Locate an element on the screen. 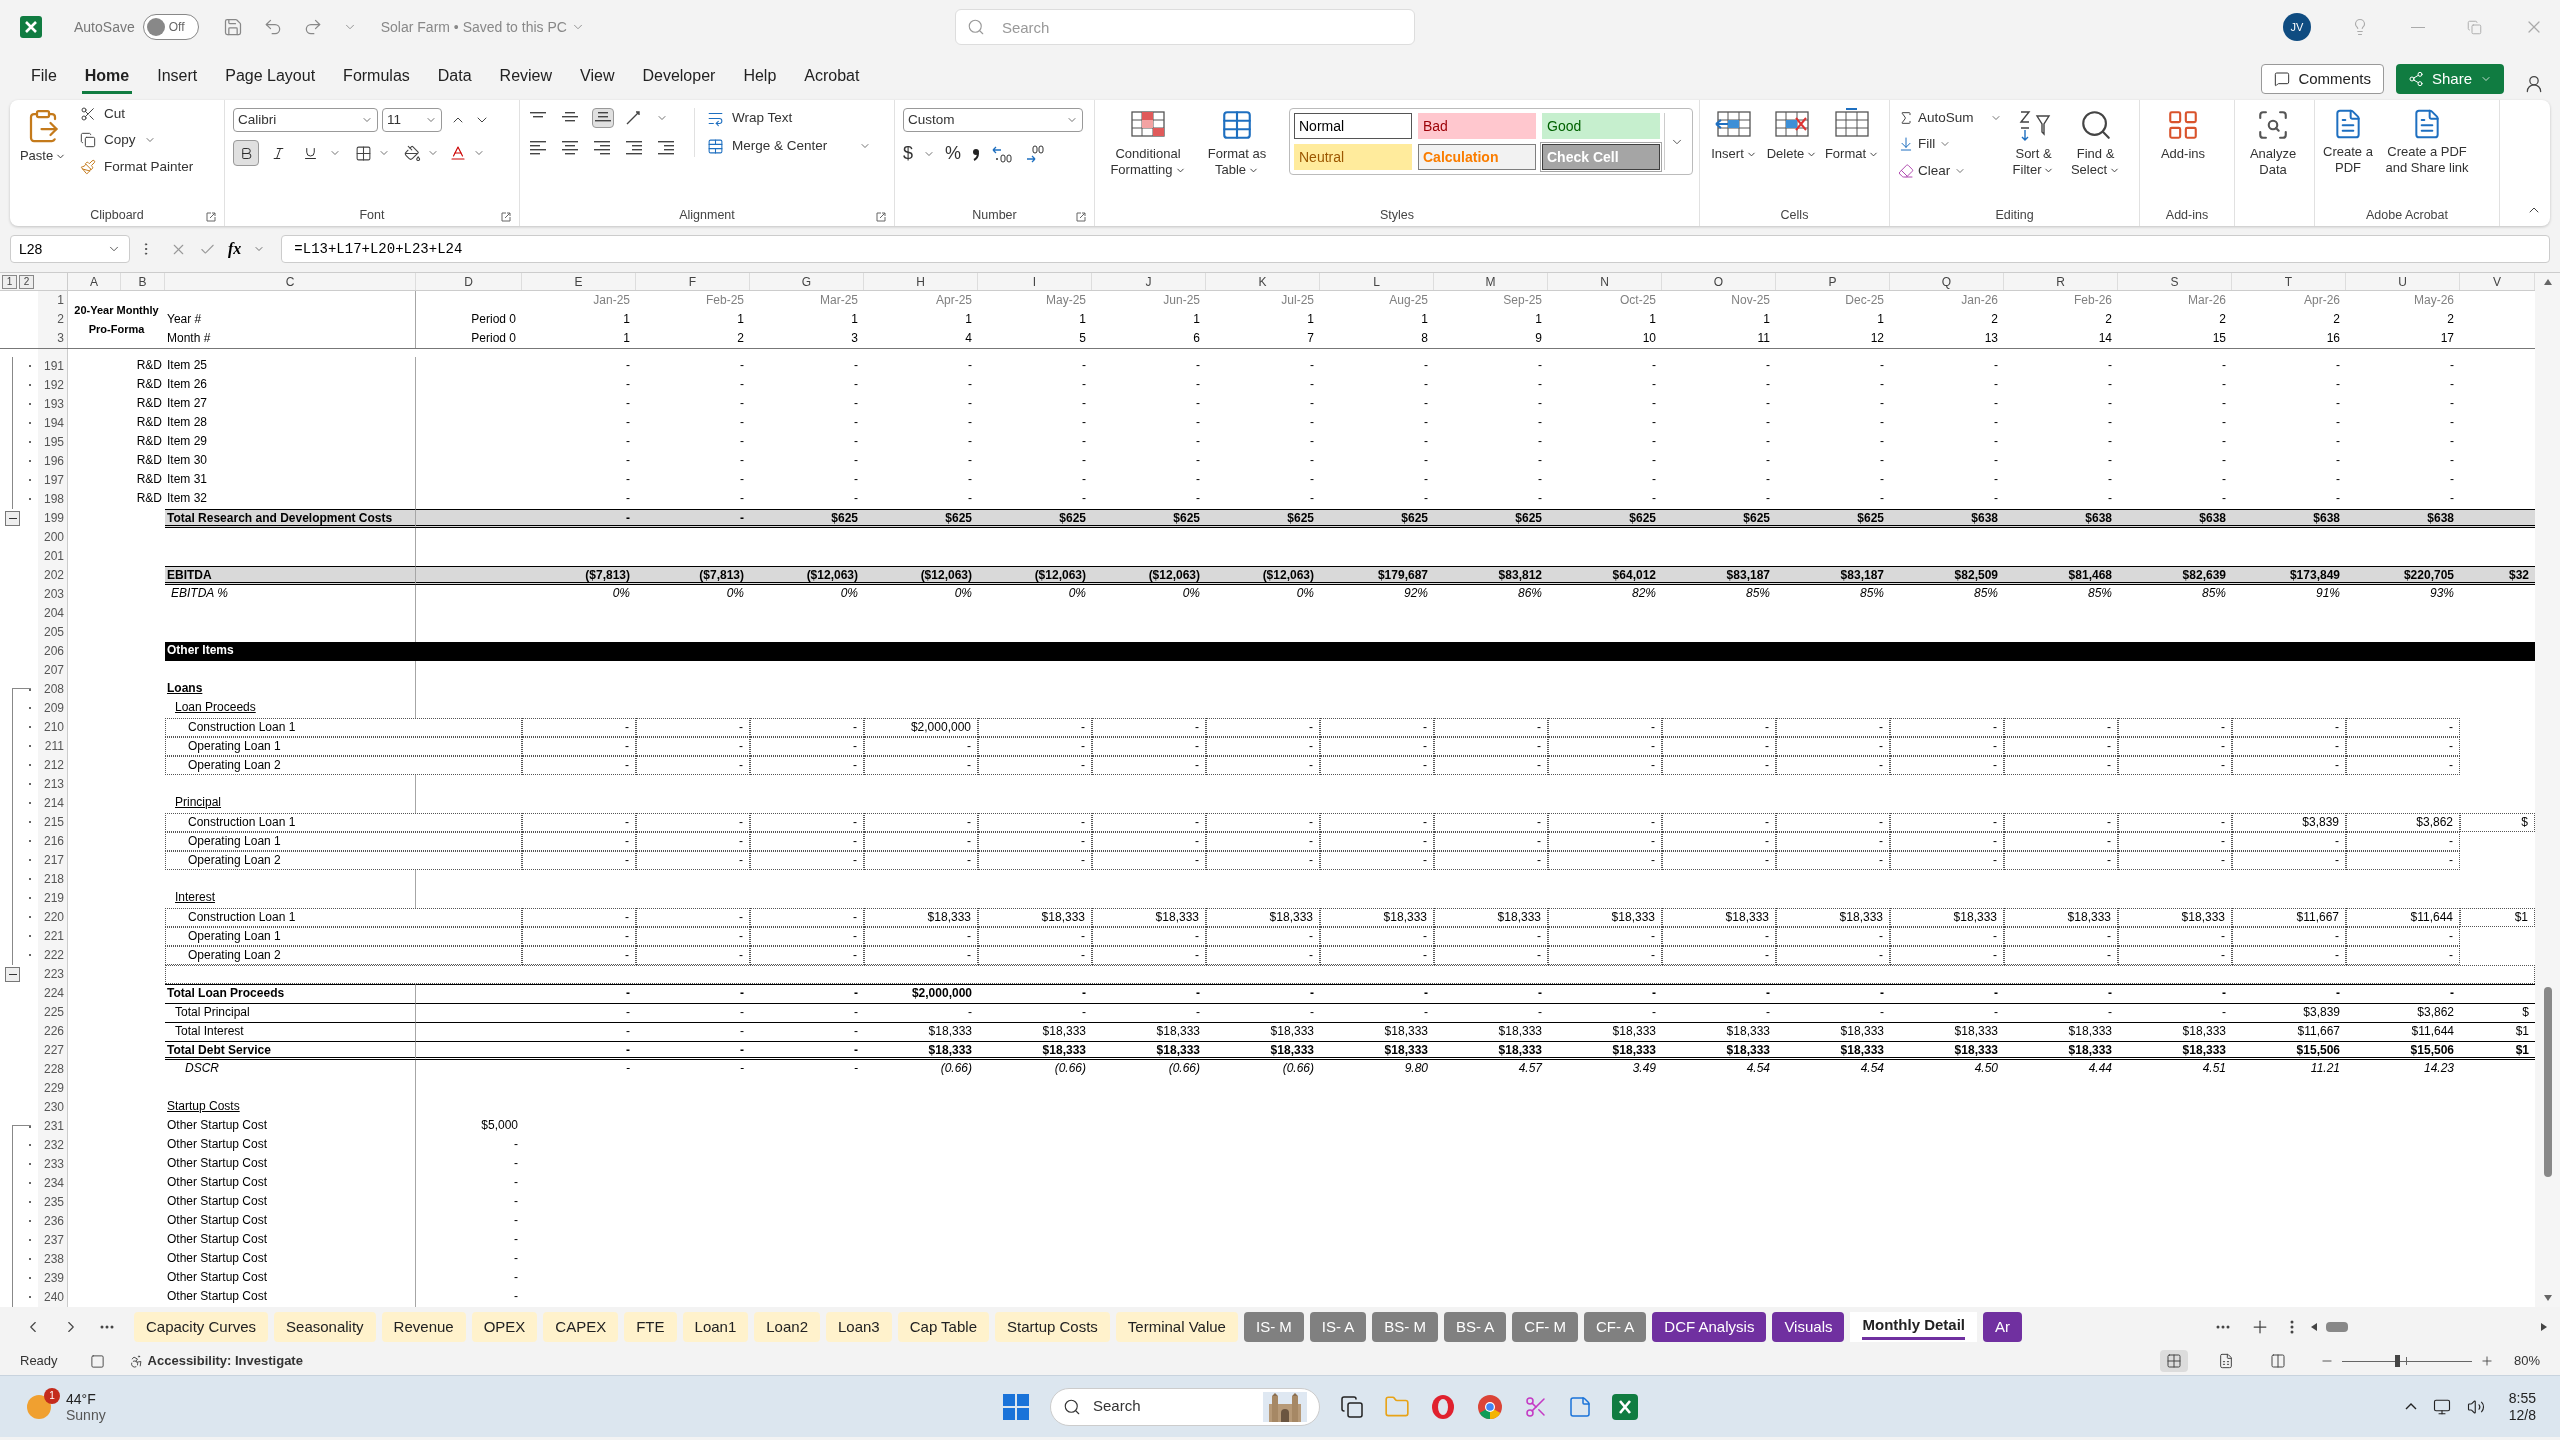  row-number: 235 is located at coordinates (53, 1202).